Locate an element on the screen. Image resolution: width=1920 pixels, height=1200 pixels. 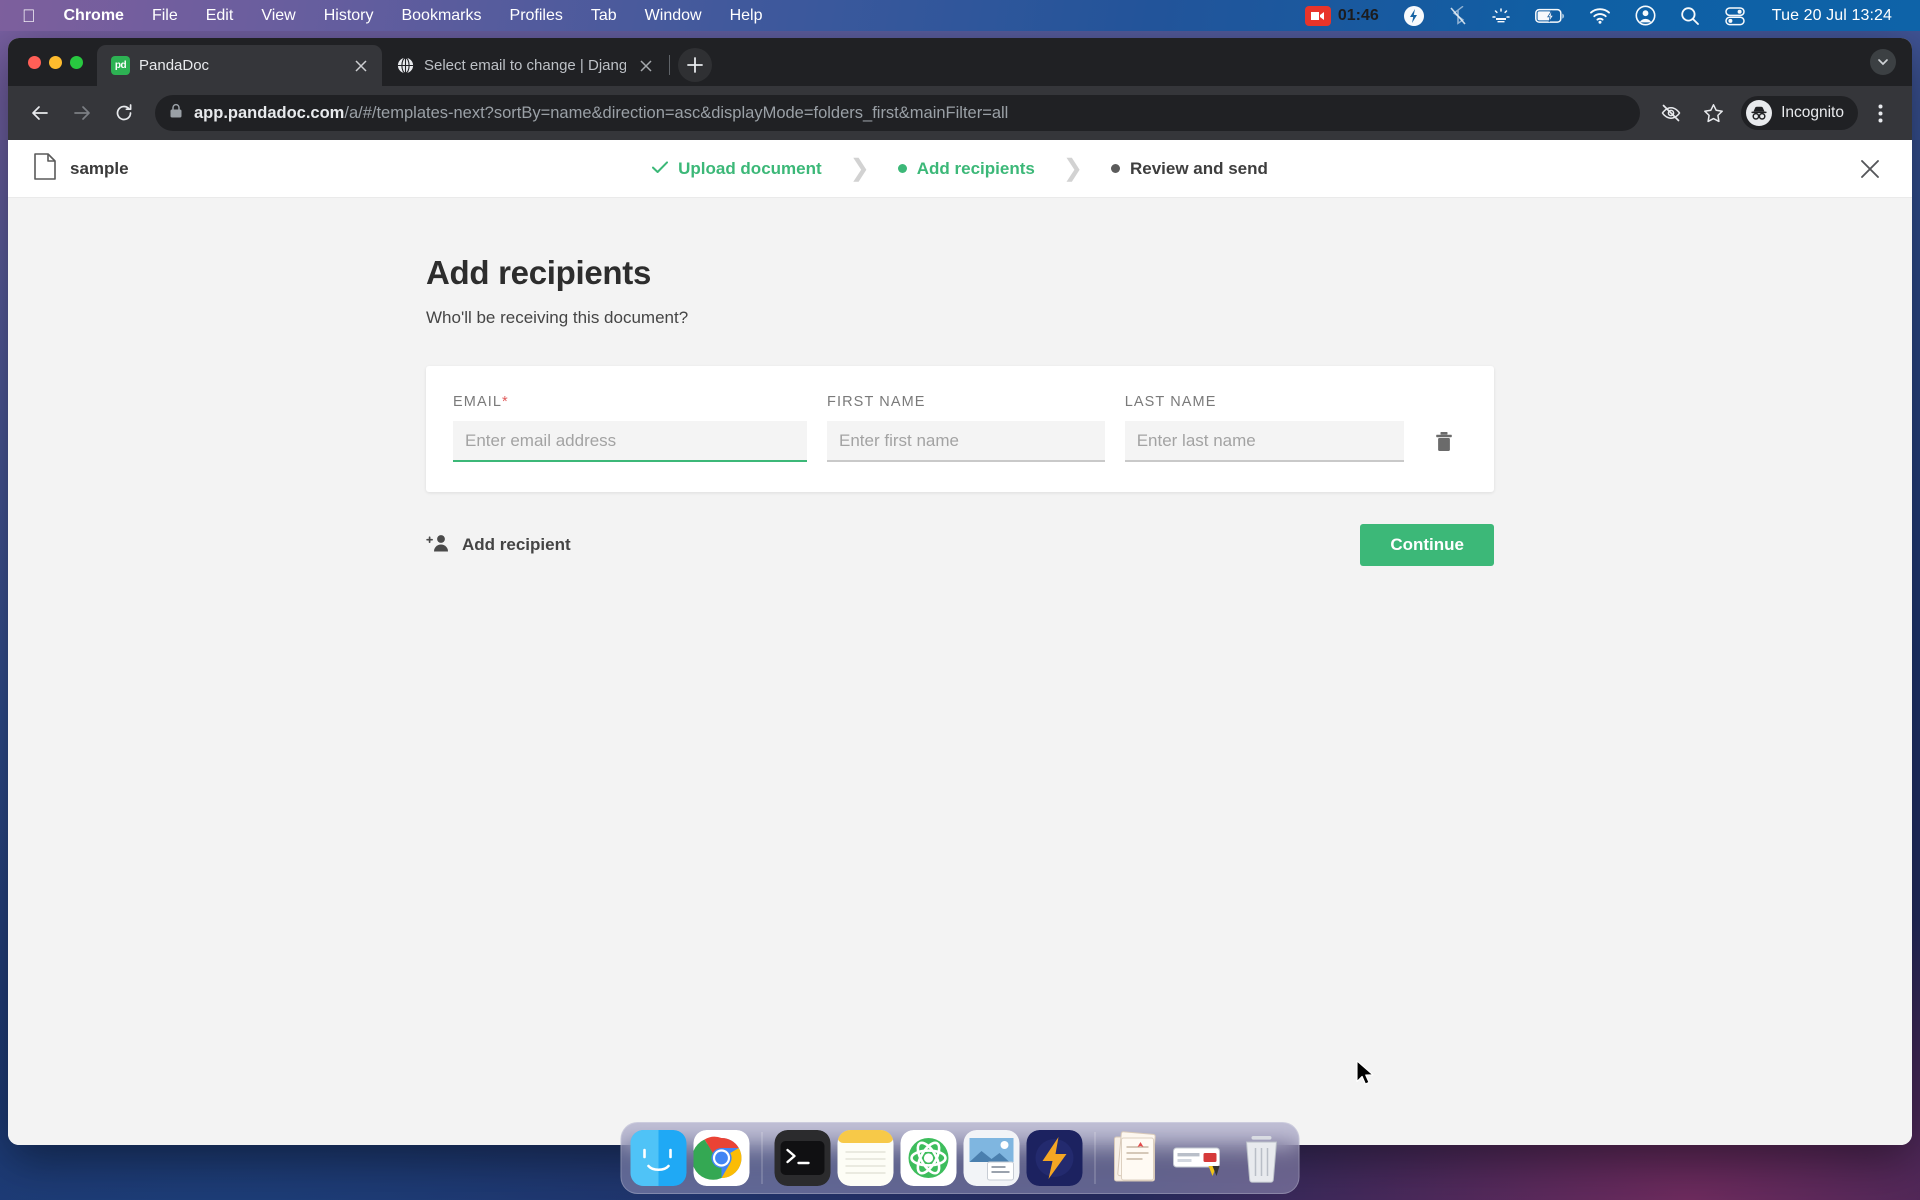
menu-bar-status-area: 01:46 Tue 20 Jul 13:24 is located at coordinates (1600, 16).